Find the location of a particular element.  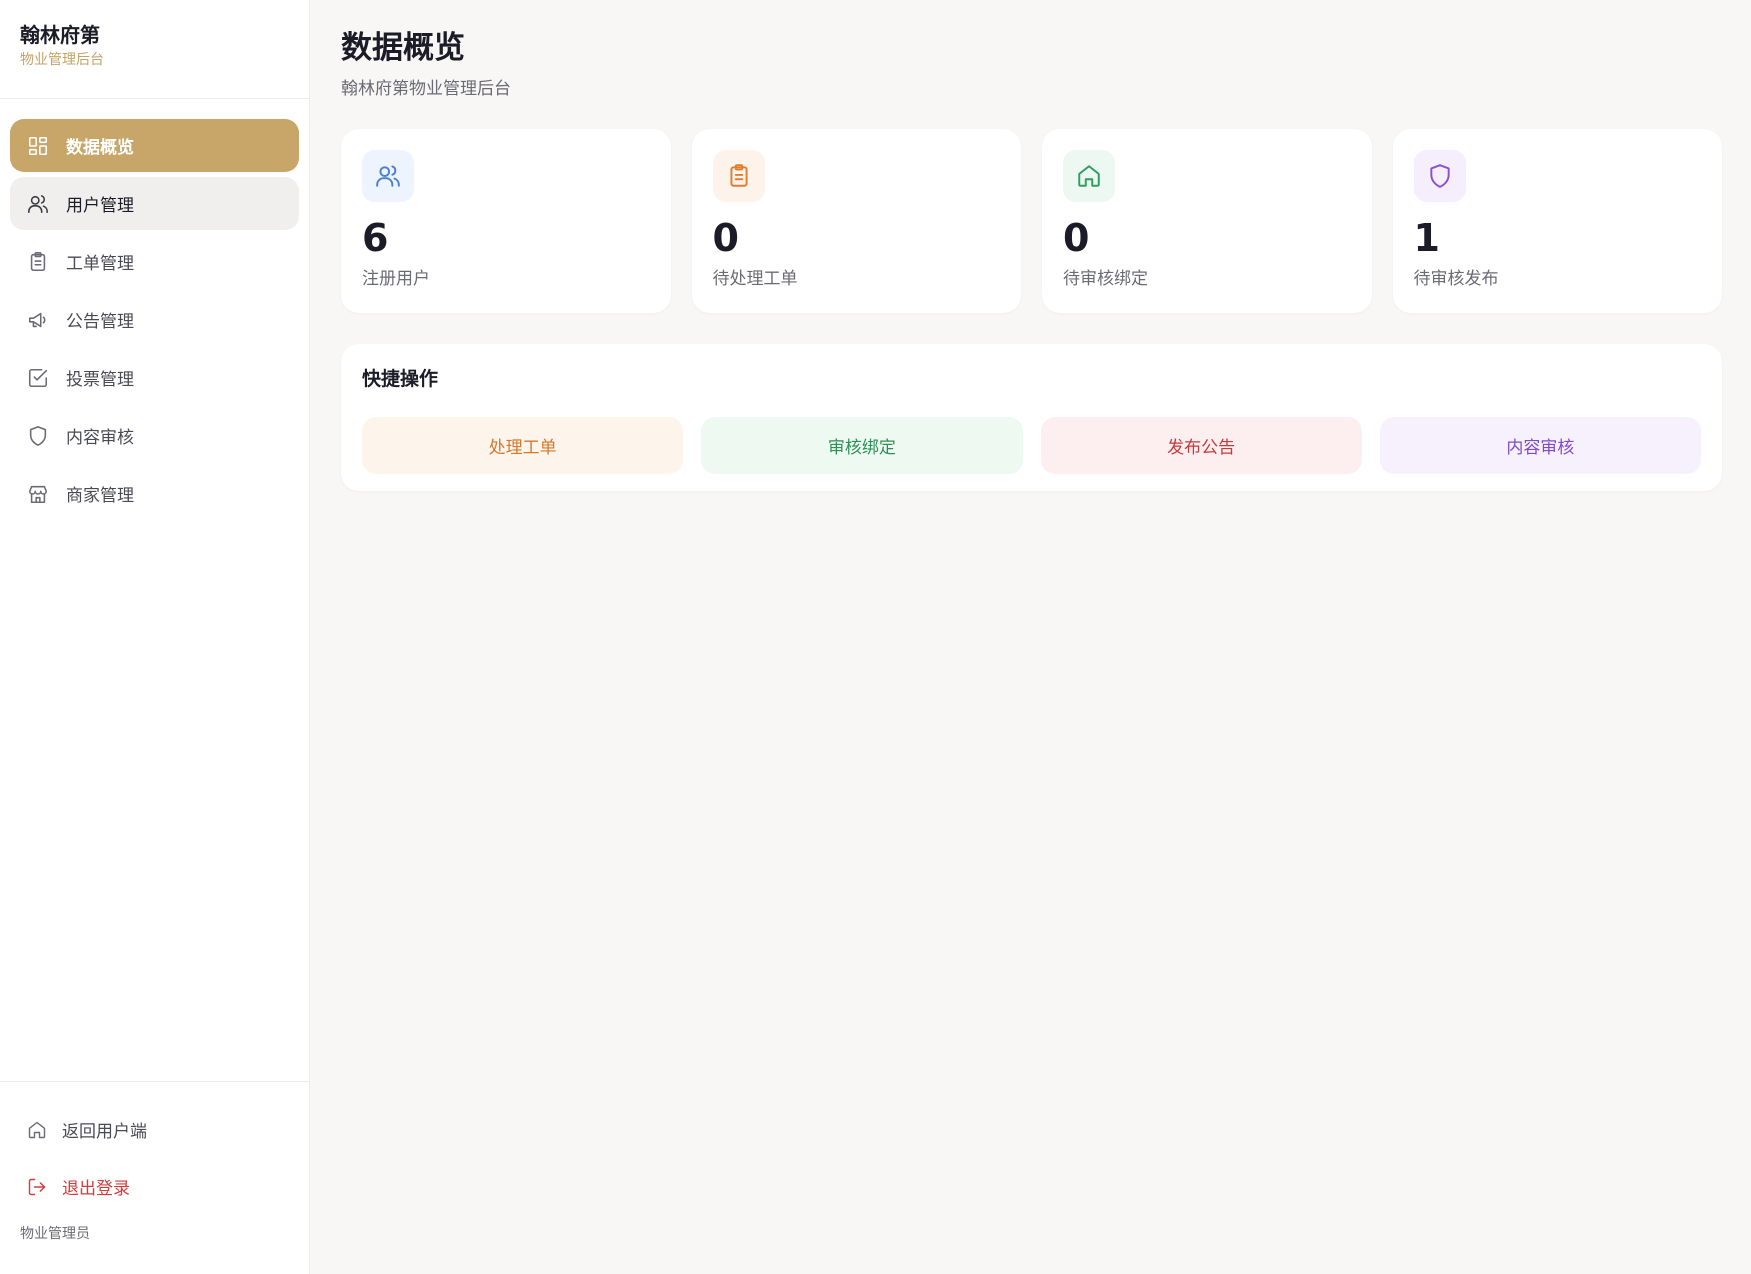

sidebar-item-votes: 投票管理 is located at coordinates (154, 377).